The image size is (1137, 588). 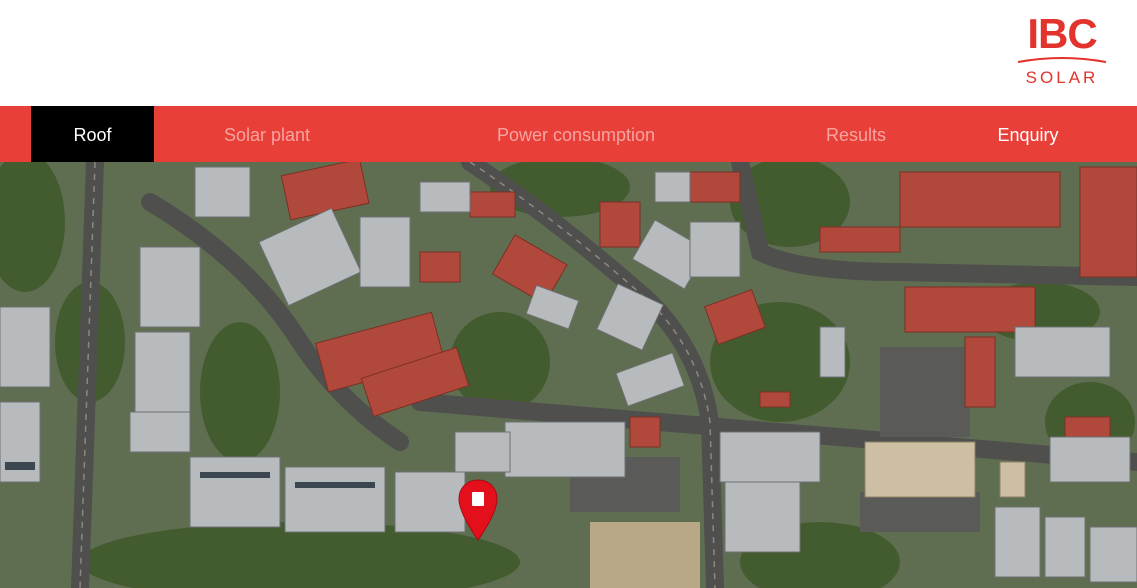 I want to click on tab-roof: Roof, so click(x=92, y=134).